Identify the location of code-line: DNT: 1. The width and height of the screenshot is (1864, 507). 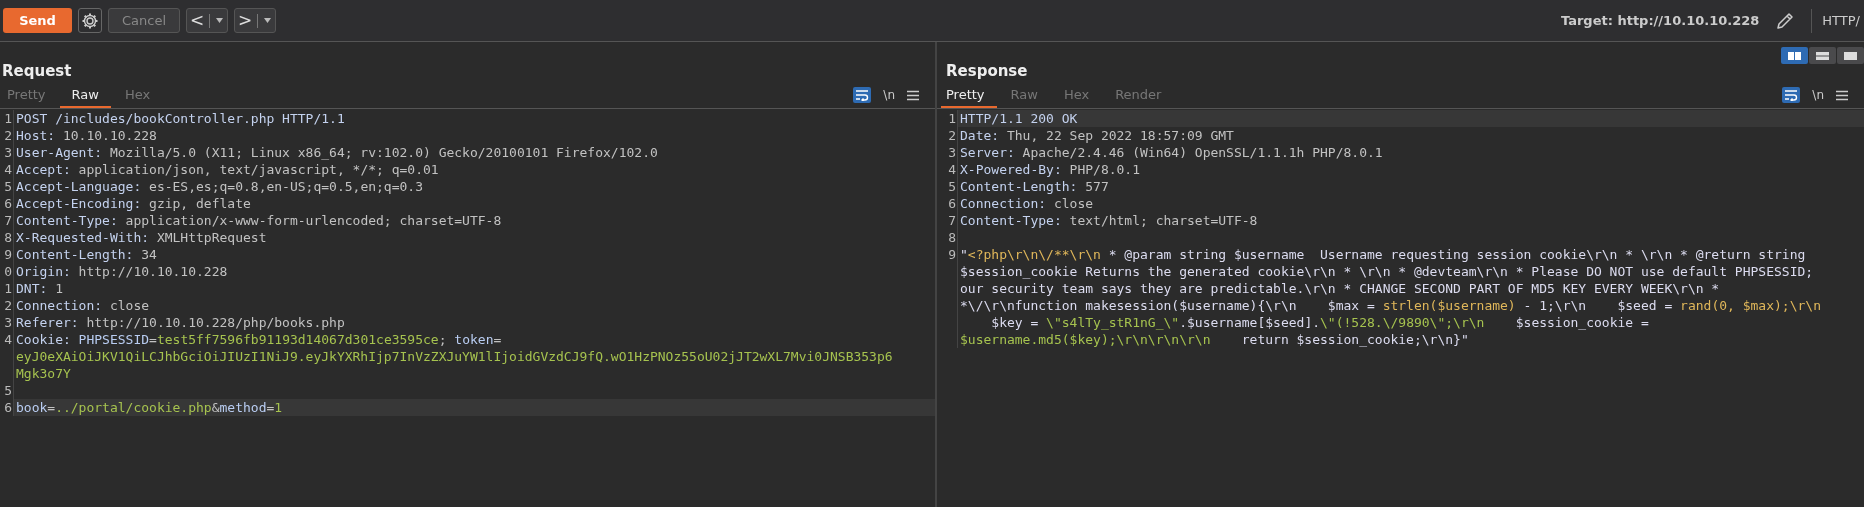
(39, 288).